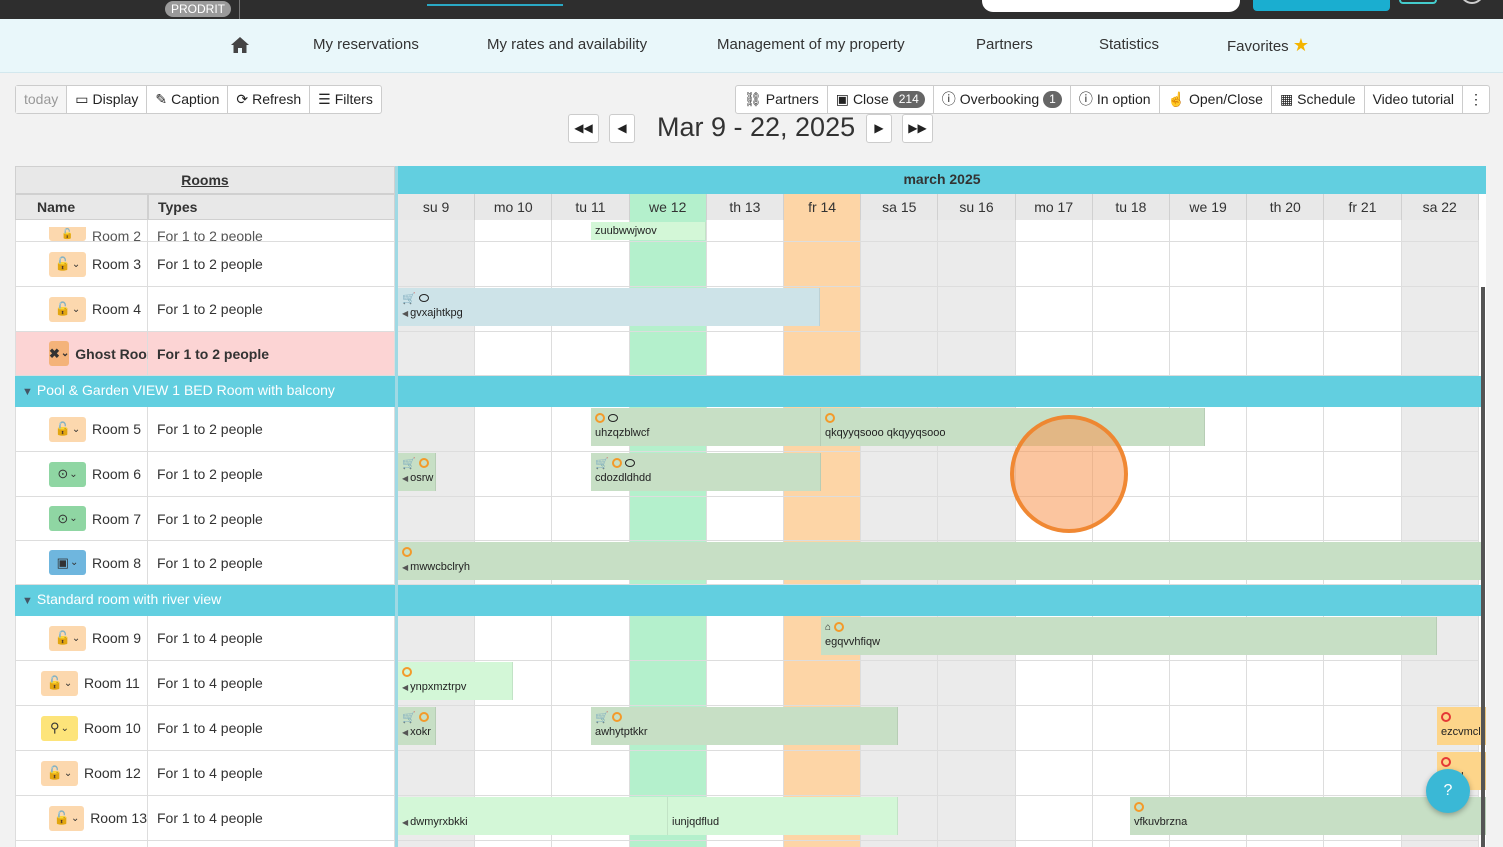 This screenshot has width=1503, height=847. Describe the element at coordinates (744, 726) in the screenshot. I see `reservation-block: 🛒 awhytptkkr` at that location.